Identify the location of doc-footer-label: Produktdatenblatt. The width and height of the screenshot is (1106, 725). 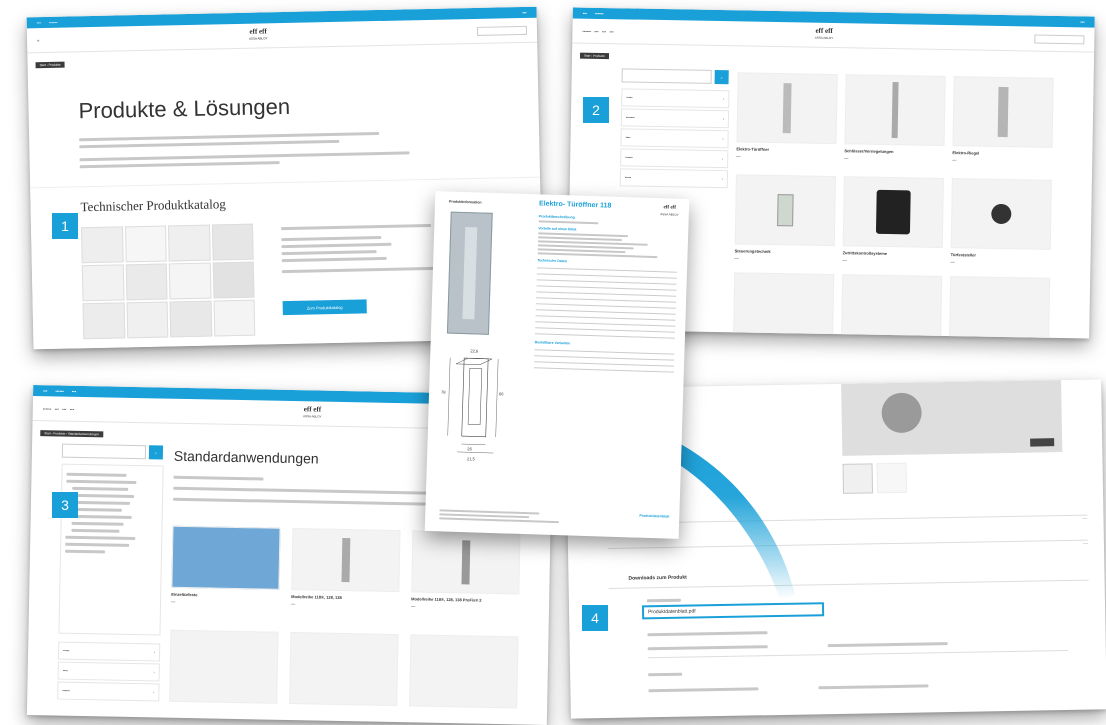
(654, 516).